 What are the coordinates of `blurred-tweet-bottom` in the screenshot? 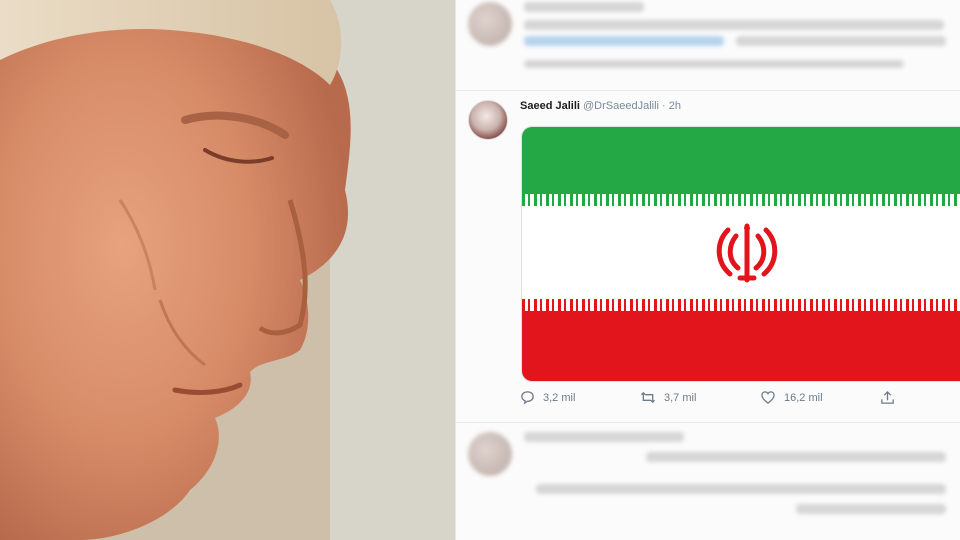 It's located at (708, 482).